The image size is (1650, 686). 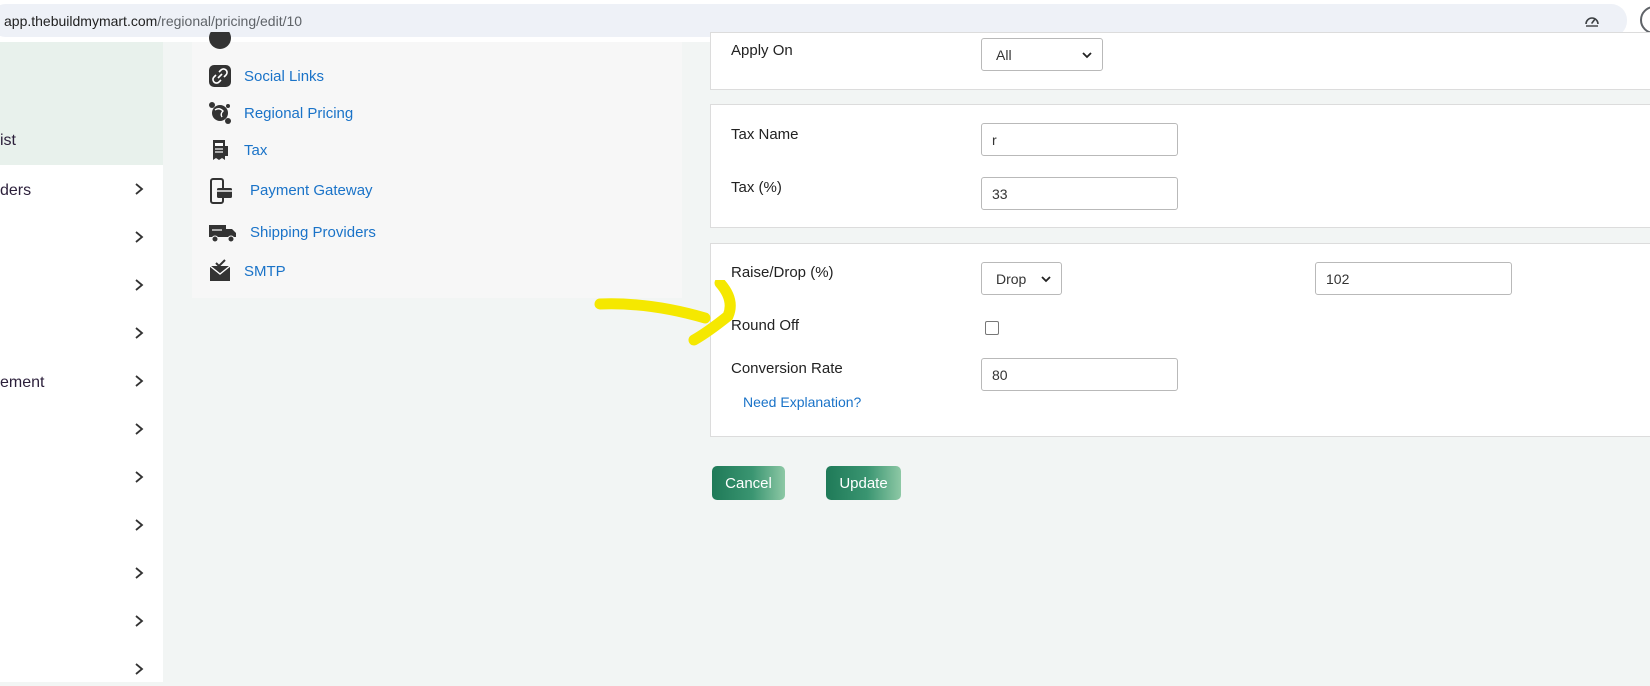 I want to click on tax-name-label: Tax Name, so click(x=765, y=134).